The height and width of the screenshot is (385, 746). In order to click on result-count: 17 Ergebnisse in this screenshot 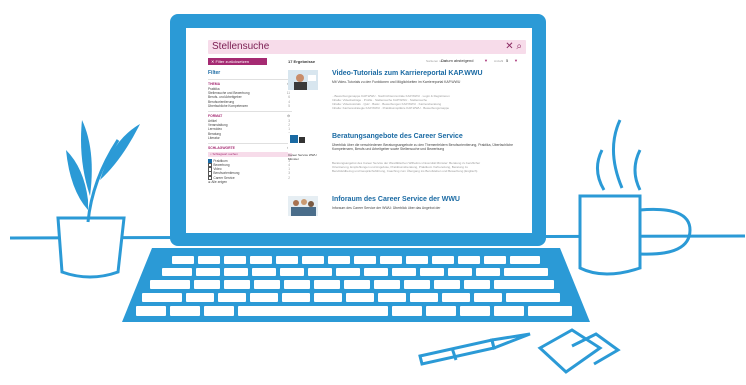, I will do `click(302, 61)`.